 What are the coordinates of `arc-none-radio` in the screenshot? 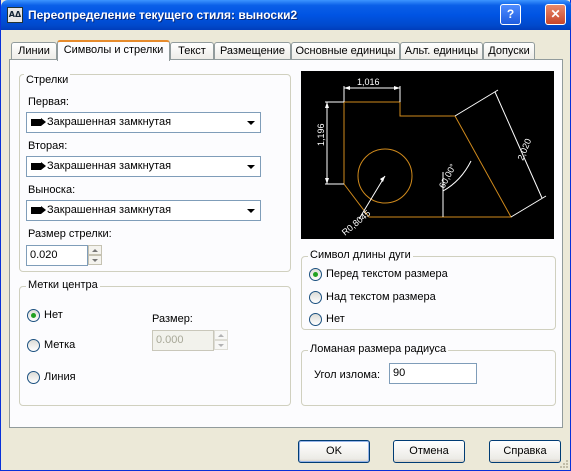 It's located at (315, 319).